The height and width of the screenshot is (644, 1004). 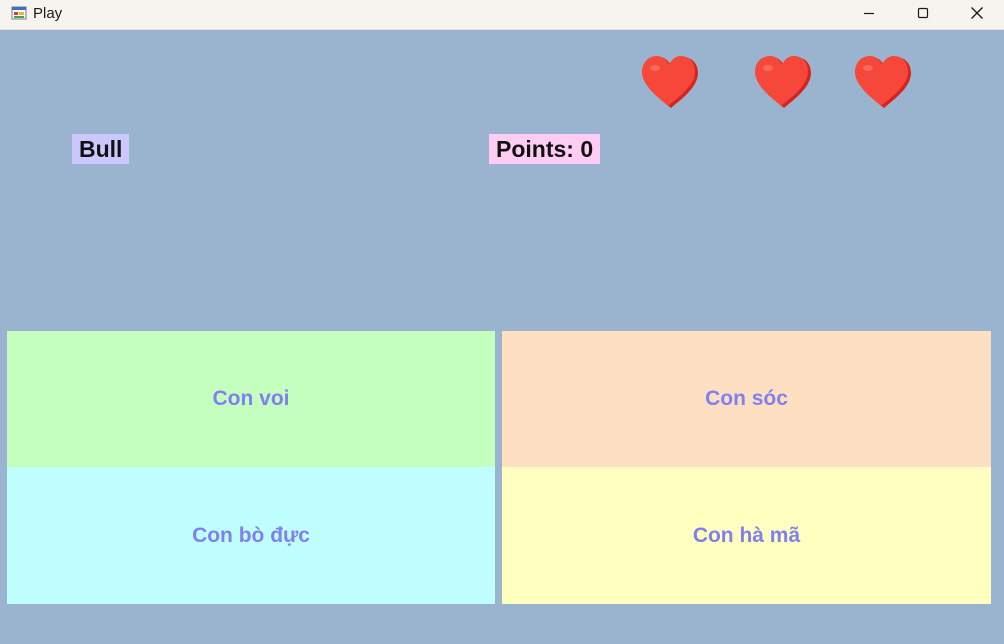 I want to click on points-label: Points: 0, so click(x=545, y=149).